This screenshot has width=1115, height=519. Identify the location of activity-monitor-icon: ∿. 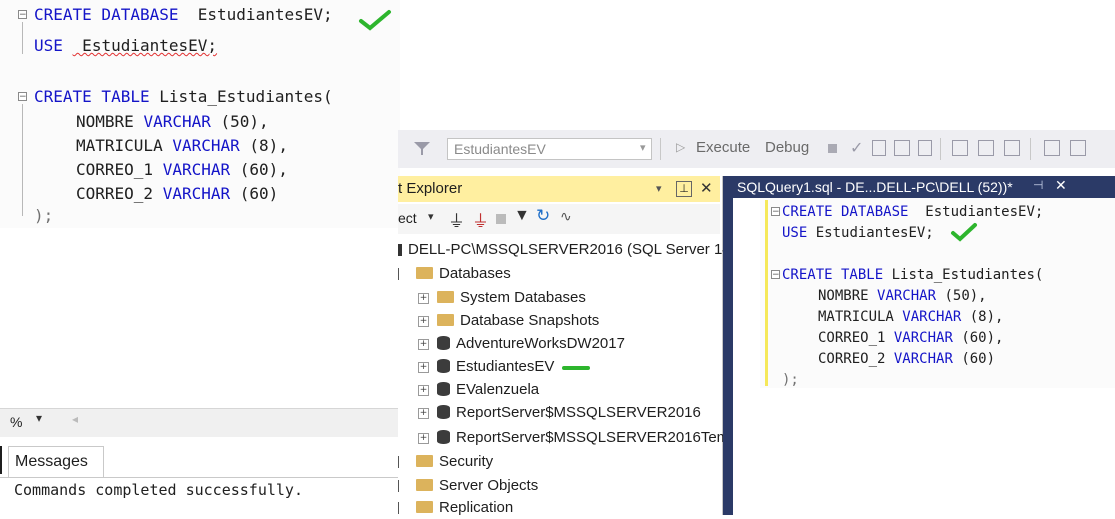
(566, 216).